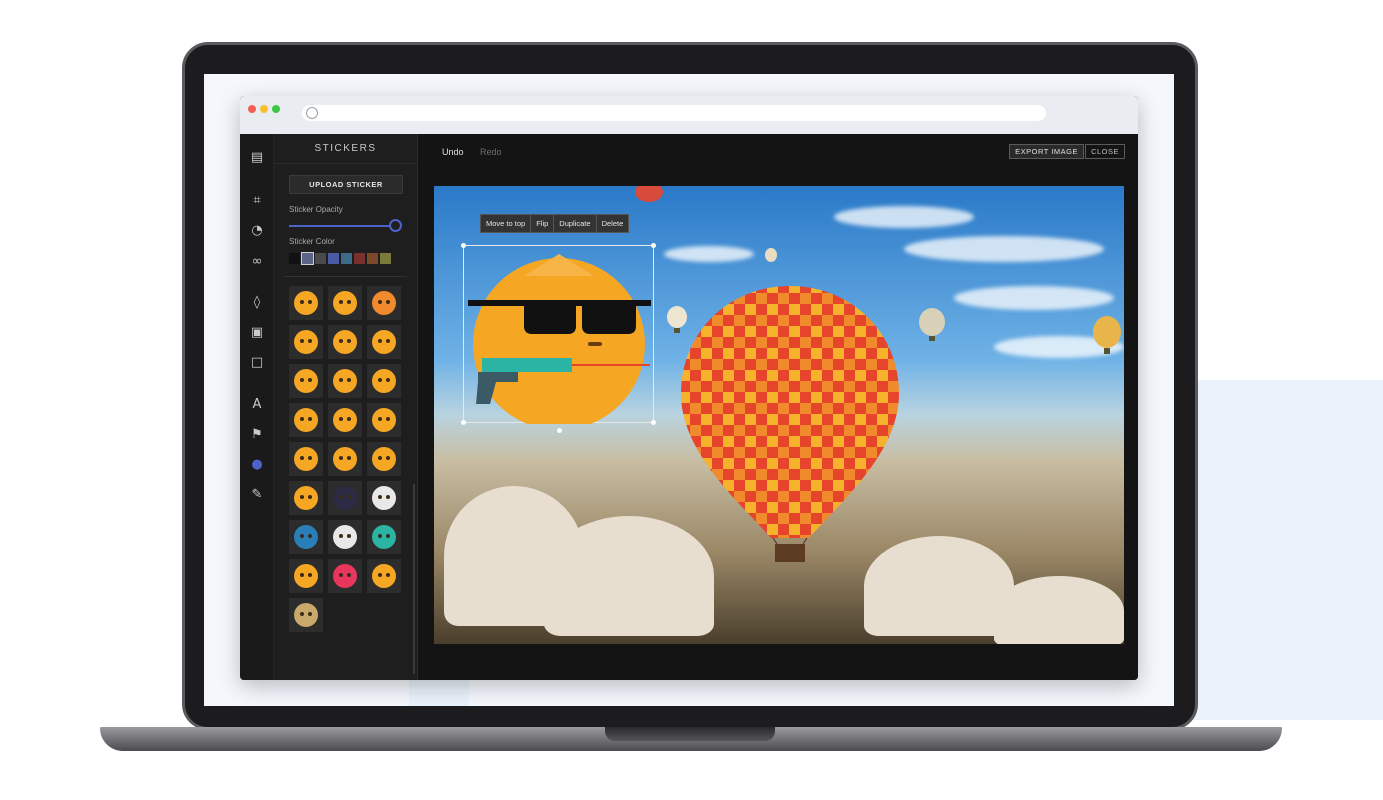 Image resolution: width=1383 pixels, height=800 pixels. Describe the element at coordinates (344, 226) in the screenshot. I see `opacity-slider` at that location.